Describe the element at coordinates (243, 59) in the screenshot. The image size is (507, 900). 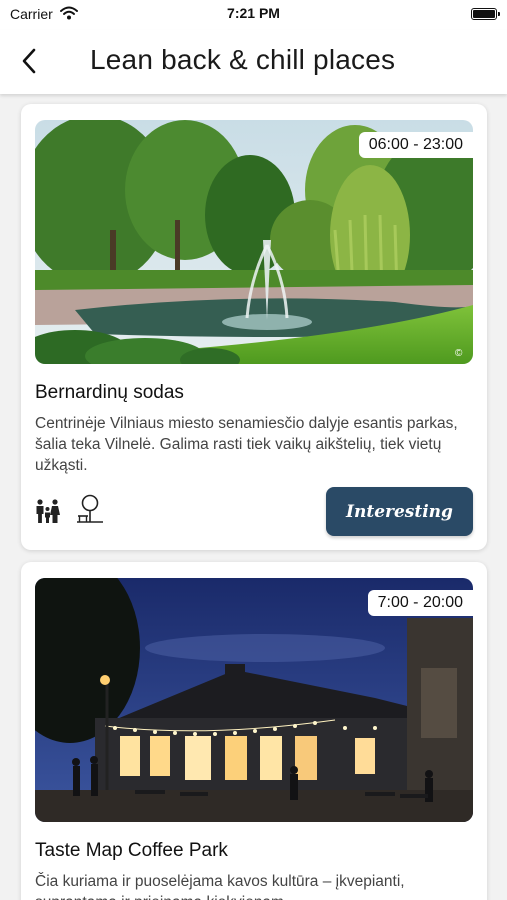
I see `page-title: Lean back & chill places` at that location.